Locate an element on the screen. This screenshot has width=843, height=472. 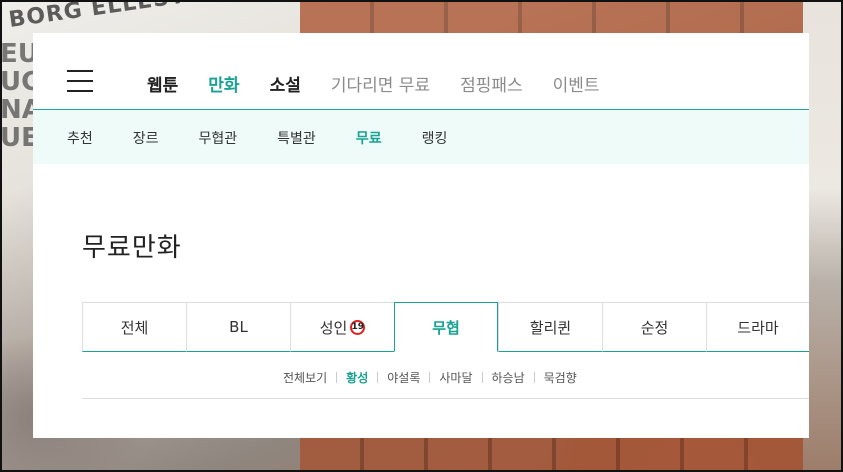
tab-harlequin: 할리퀸 is located at coordinates (550, 327).